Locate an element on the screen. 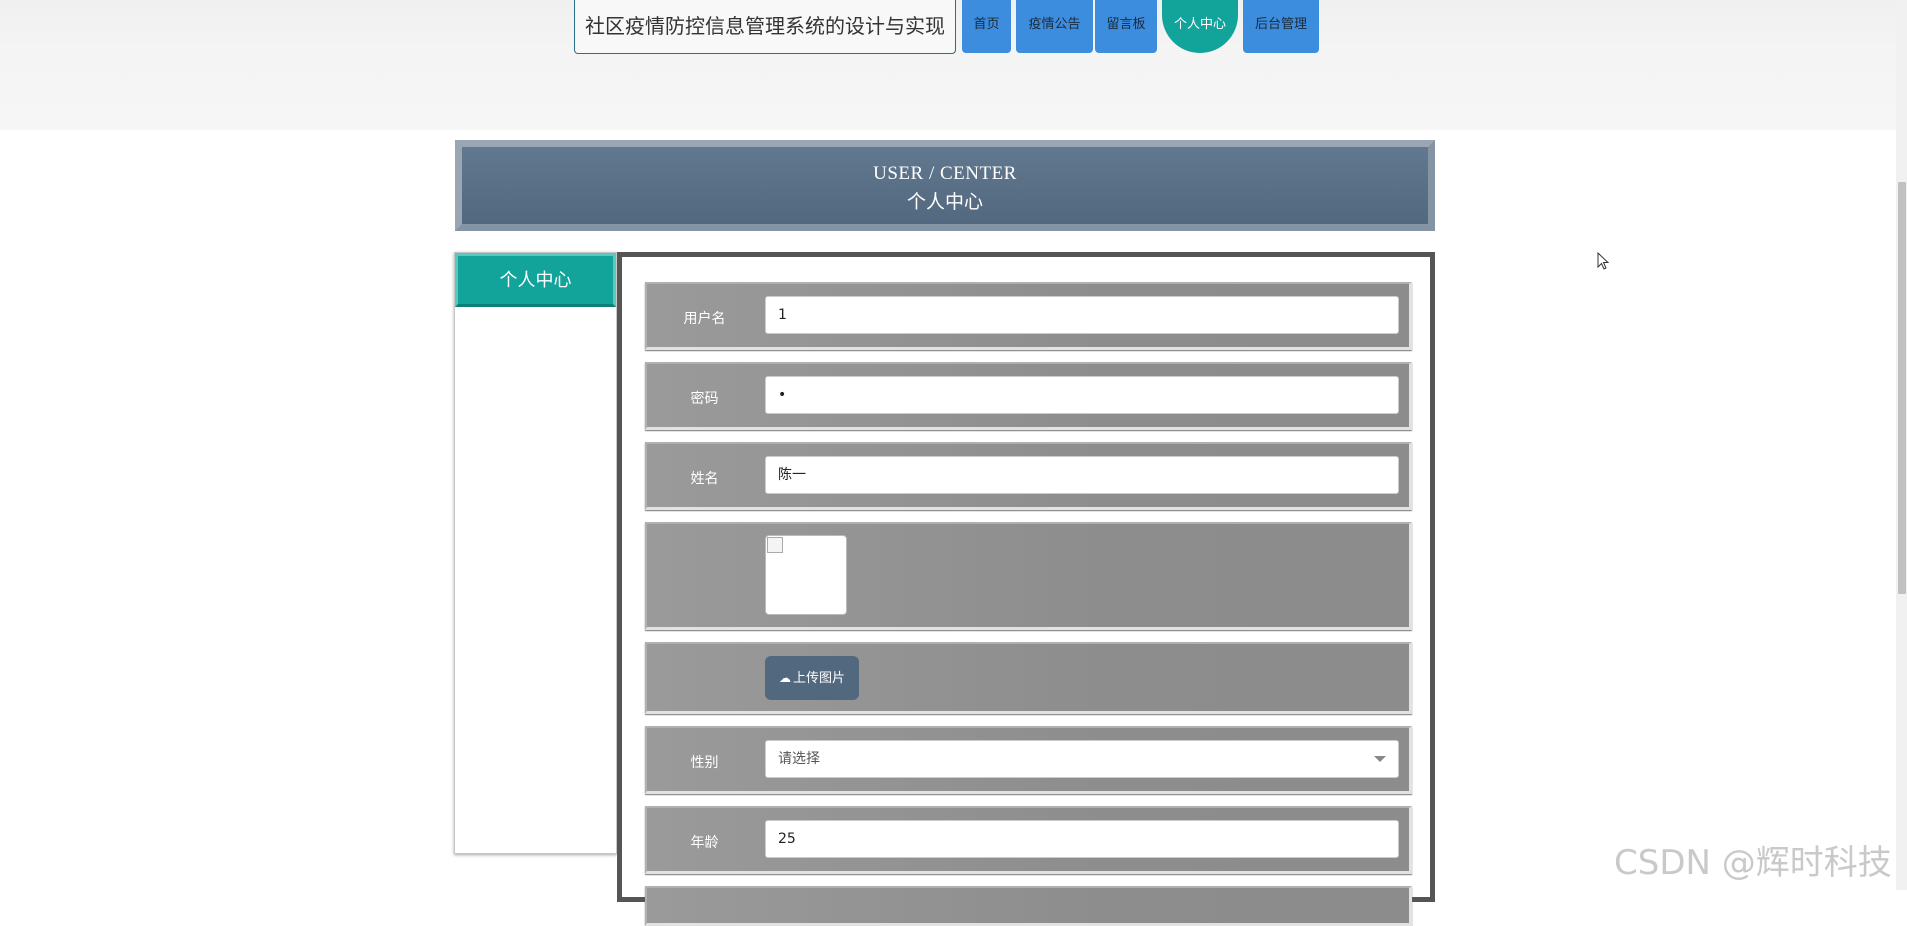 This screenshot has height=926, width=1907. page-scrollbar is located at coordinates (1901, 445).